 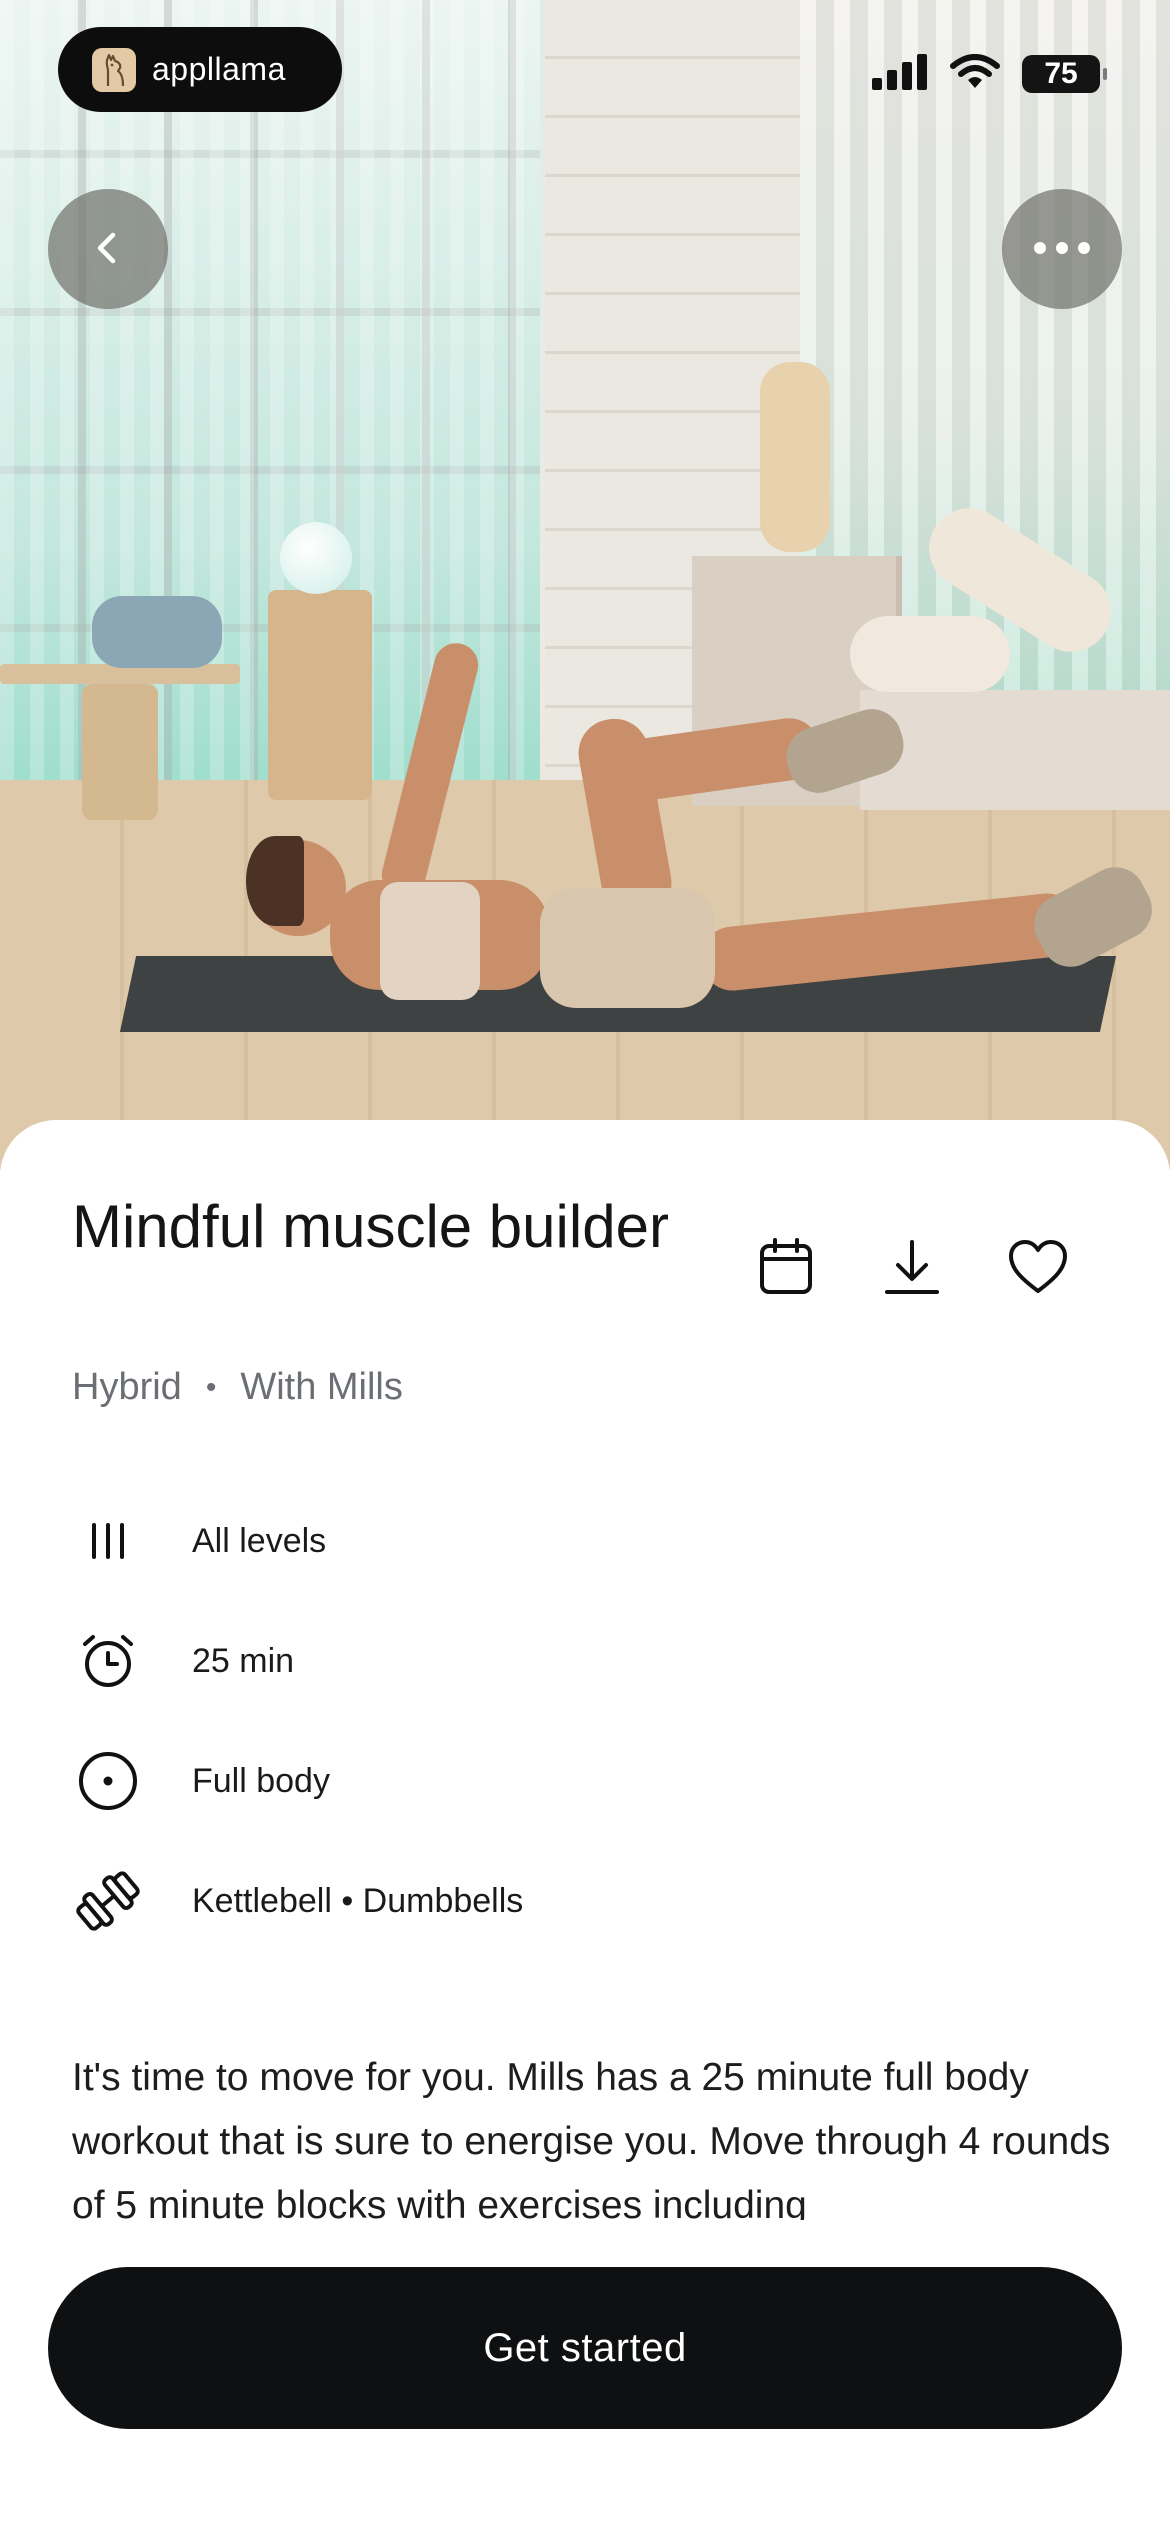 I want to click on hero-bolster, so click(x=930, y=654).